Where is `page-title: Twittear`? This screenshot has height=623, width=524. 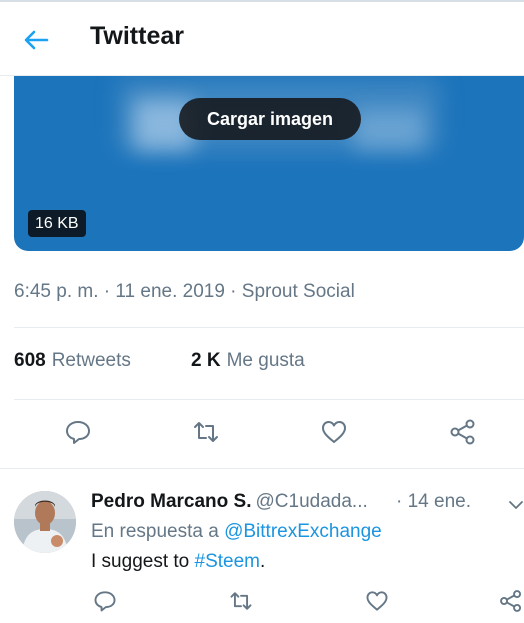 page-title: Twittear is located at coordinates (137, 36).